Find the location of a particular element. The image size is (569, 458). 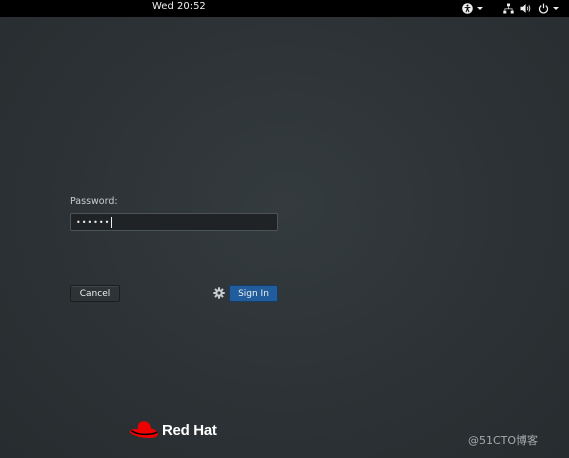

power-icon is located at coordinates (543, 8).